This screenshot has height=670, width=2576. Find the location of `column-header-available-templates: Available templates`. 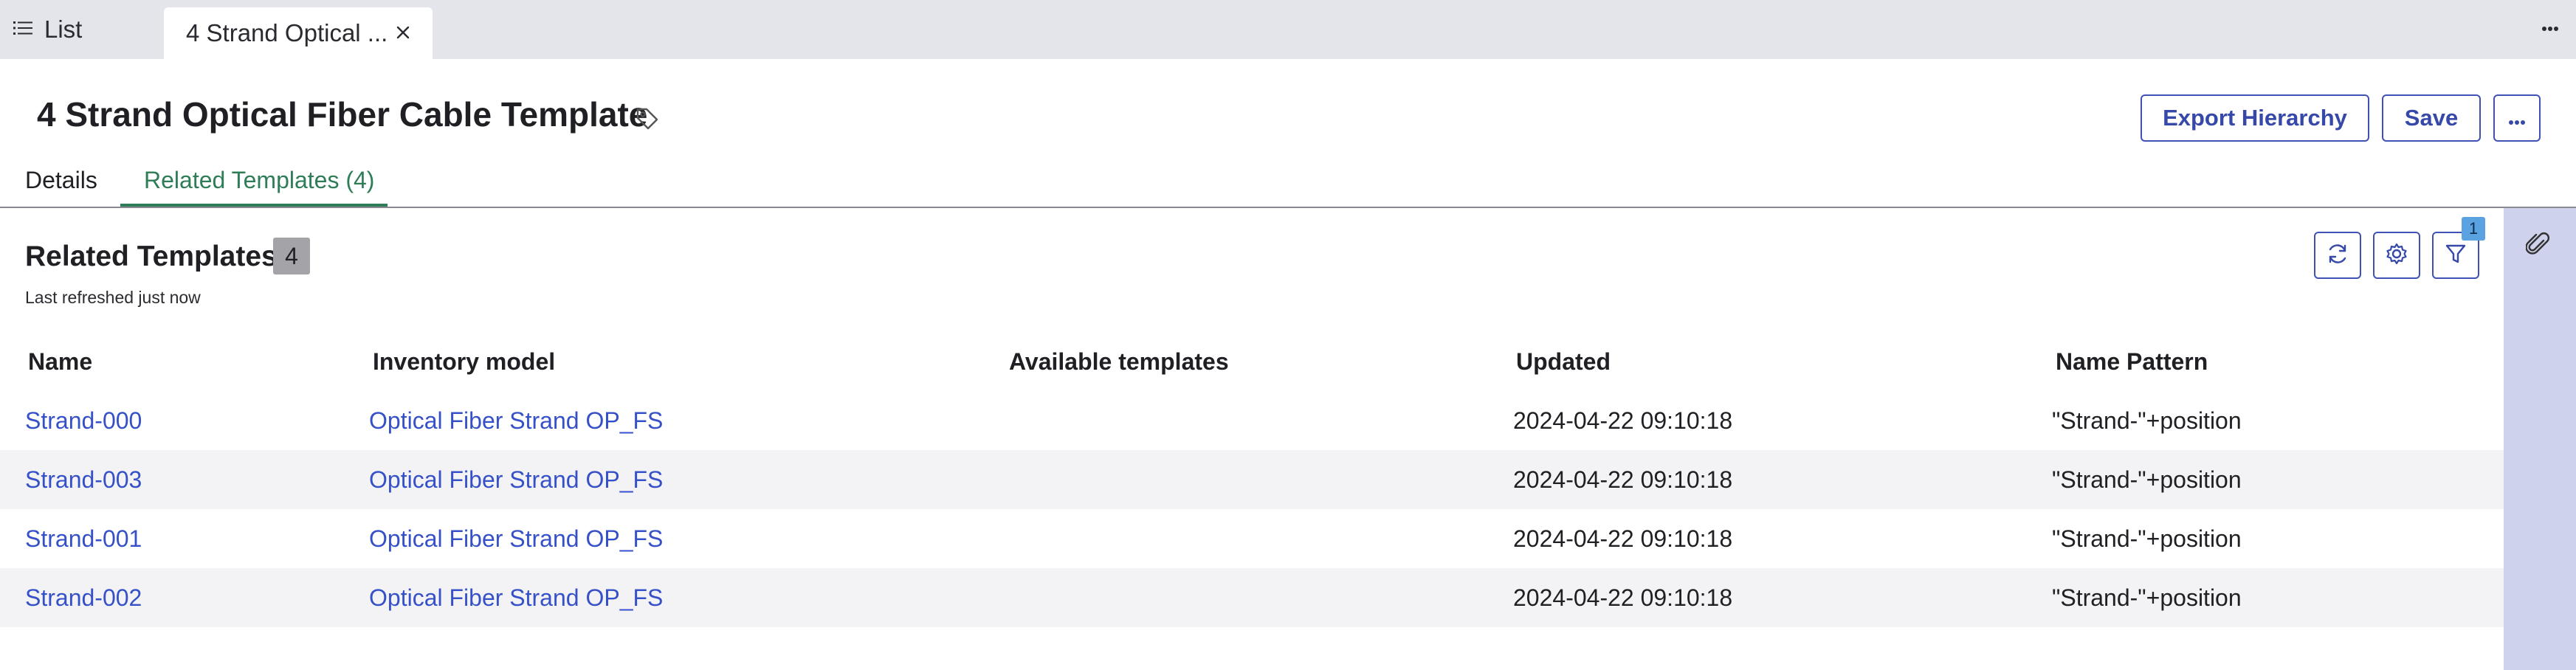

column-header-available-templates: Available templates is located at coordinates (1119, 362).